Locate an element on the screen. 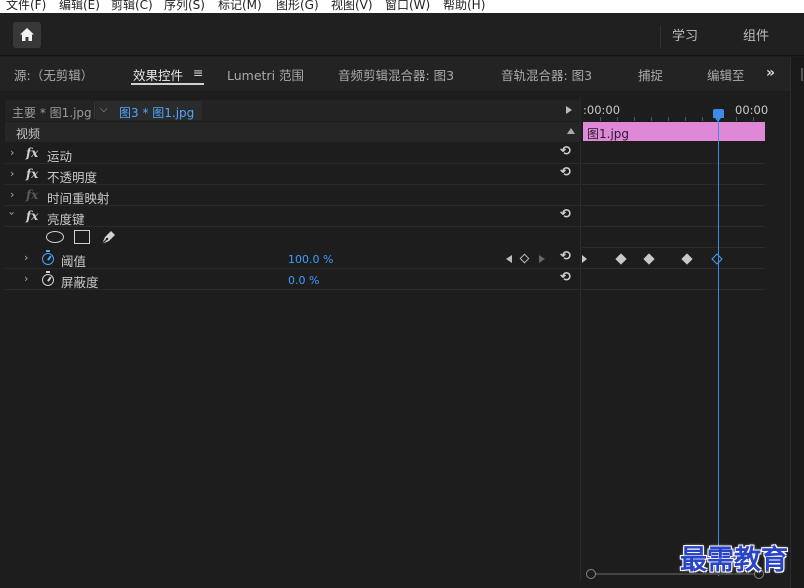  tab-audio-clip-mixer: 音频剪辑混合器: 图3 is located at coordinates (396, 74).